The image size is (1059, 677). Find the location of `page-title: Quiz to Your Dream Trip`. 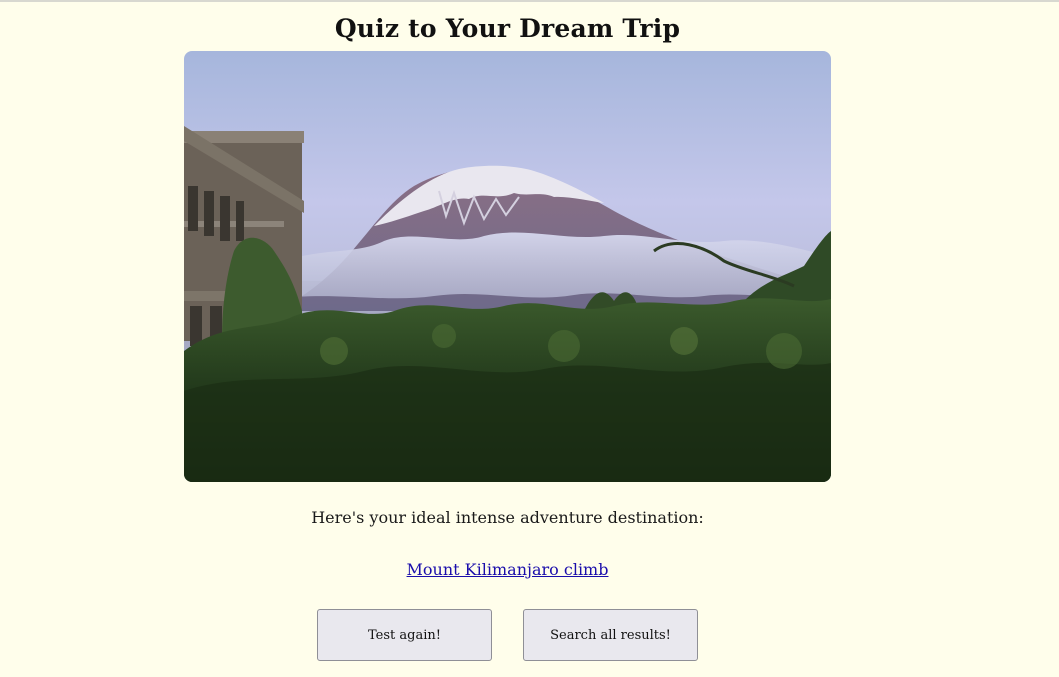

page-title: Quiz to Your Dream Trip is located at coordinates (507, 28).